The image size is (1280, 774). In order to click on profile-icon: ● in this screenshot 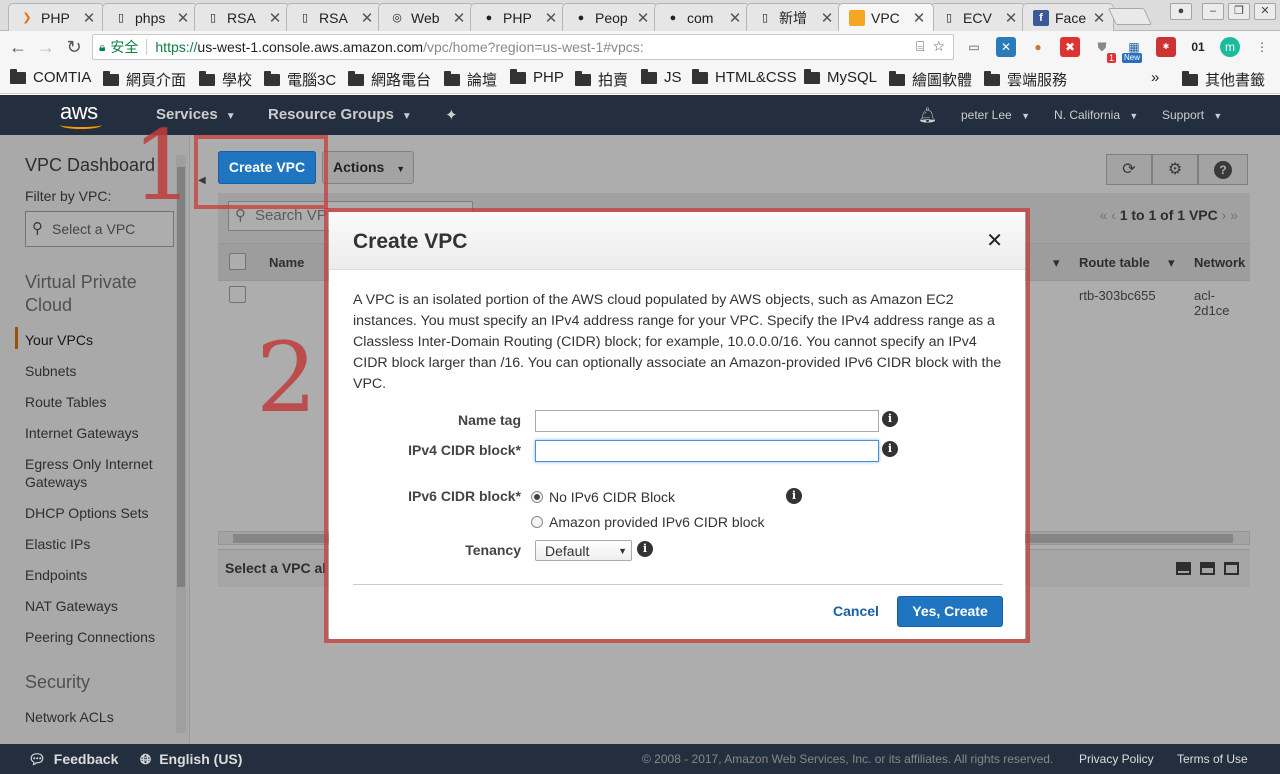, I will do `click(1181, 11)`.